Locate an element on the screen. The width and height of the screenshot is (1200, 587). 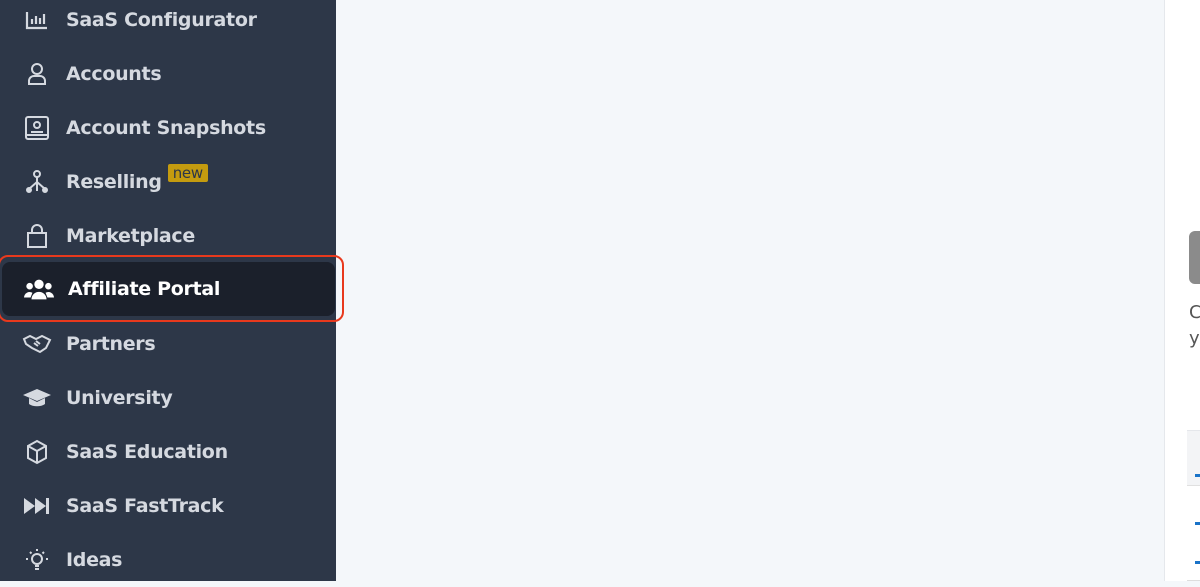
sidebar-item-account-snapshots: Account Snapshots is located at coordinates (168, 128).